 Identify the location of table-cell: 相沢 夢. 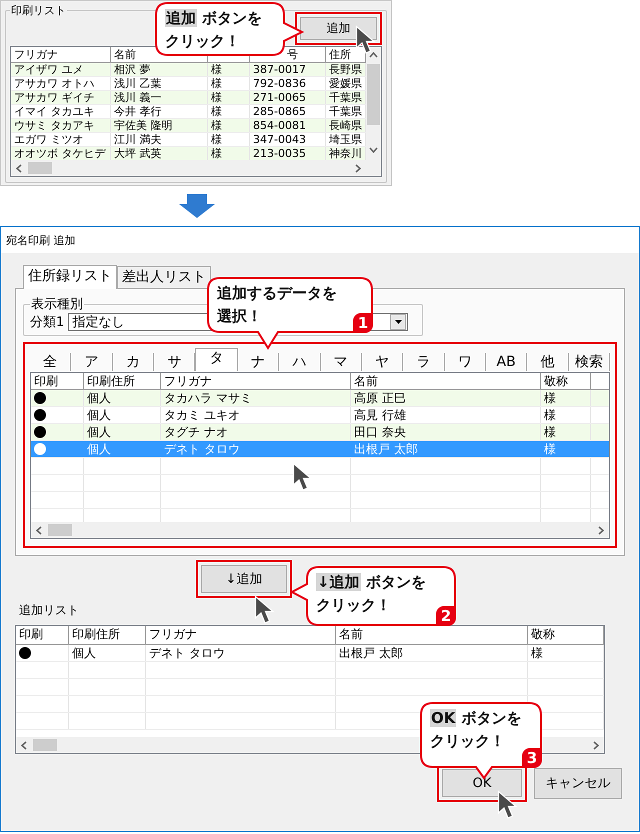
(132, 70).